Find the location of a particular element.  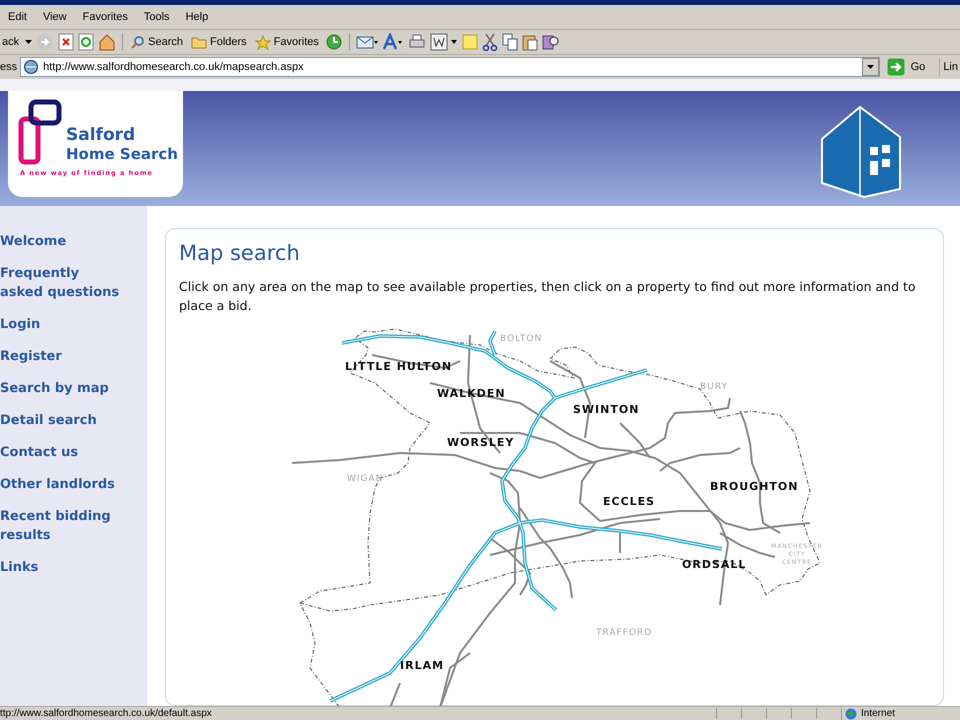

menu-item: Tools is located at coordinates (157, 17).